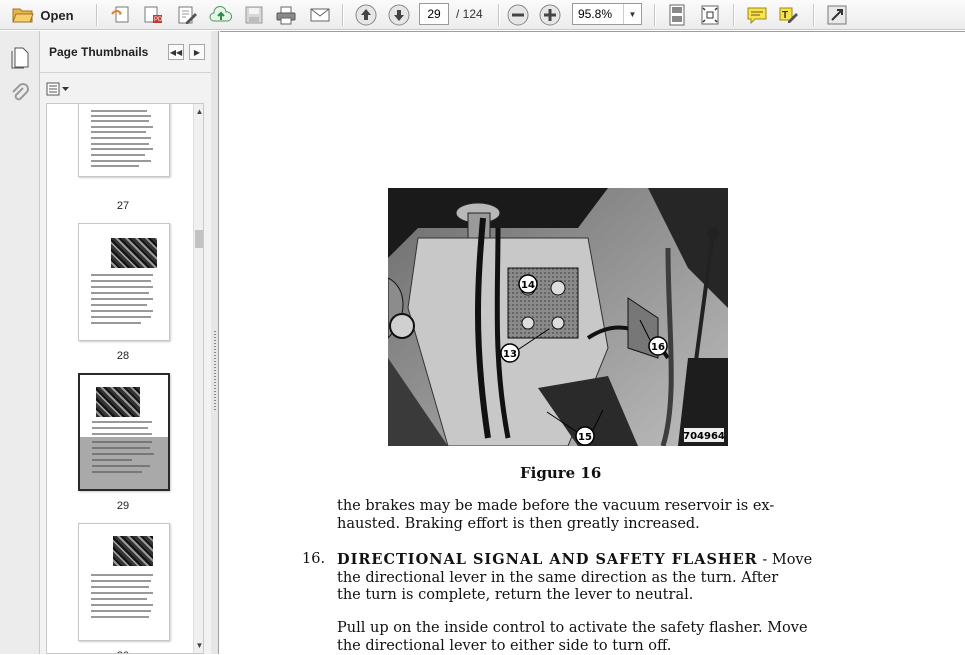 This screenshot has height=655, width=965. I want to click on print-button, so click(286, 15).